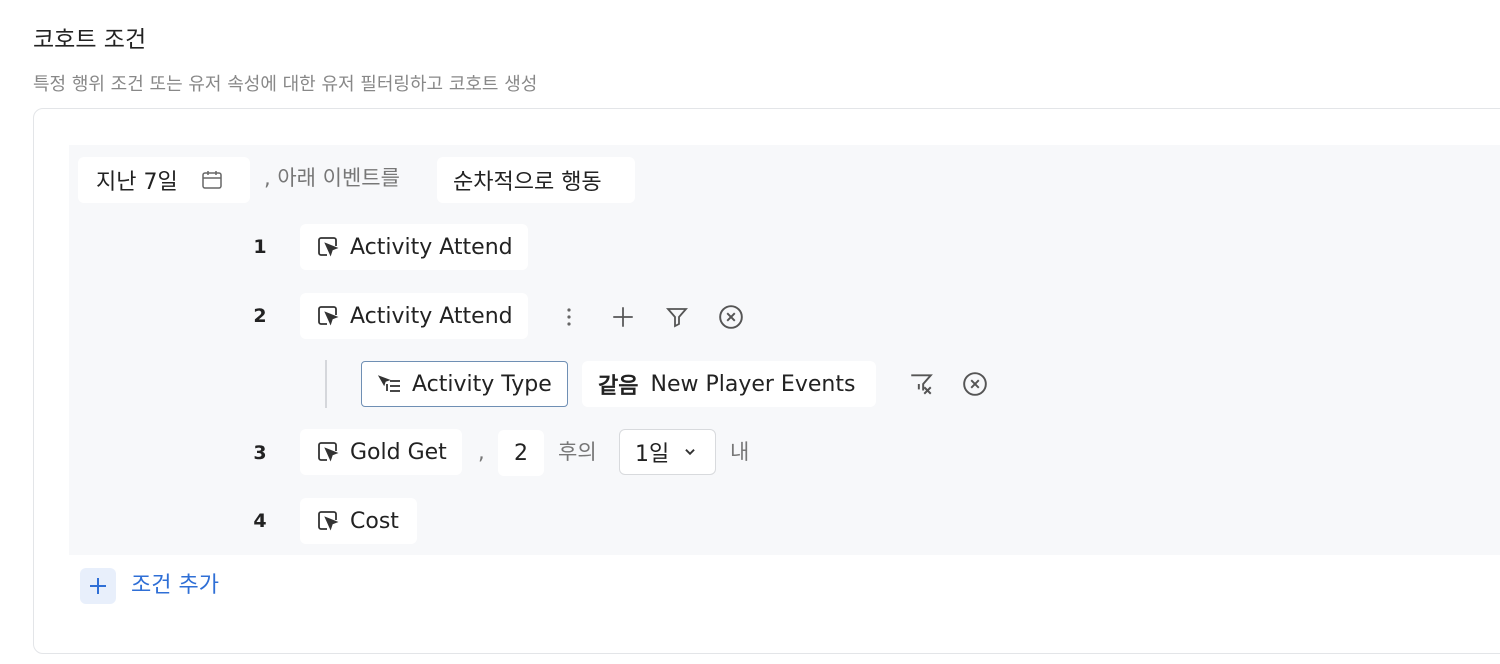  I want to click on event-chip: Gold Get, so click(381, 452).